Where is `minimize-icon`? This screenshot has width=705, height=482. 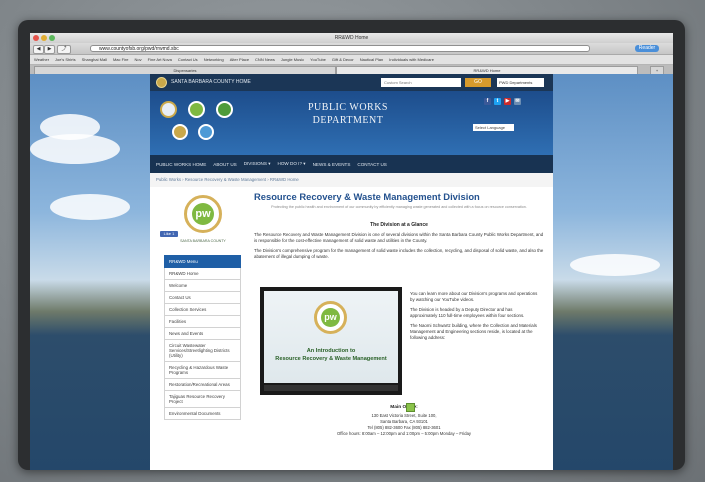
minimize-icon is located at coordinates (44, 38).